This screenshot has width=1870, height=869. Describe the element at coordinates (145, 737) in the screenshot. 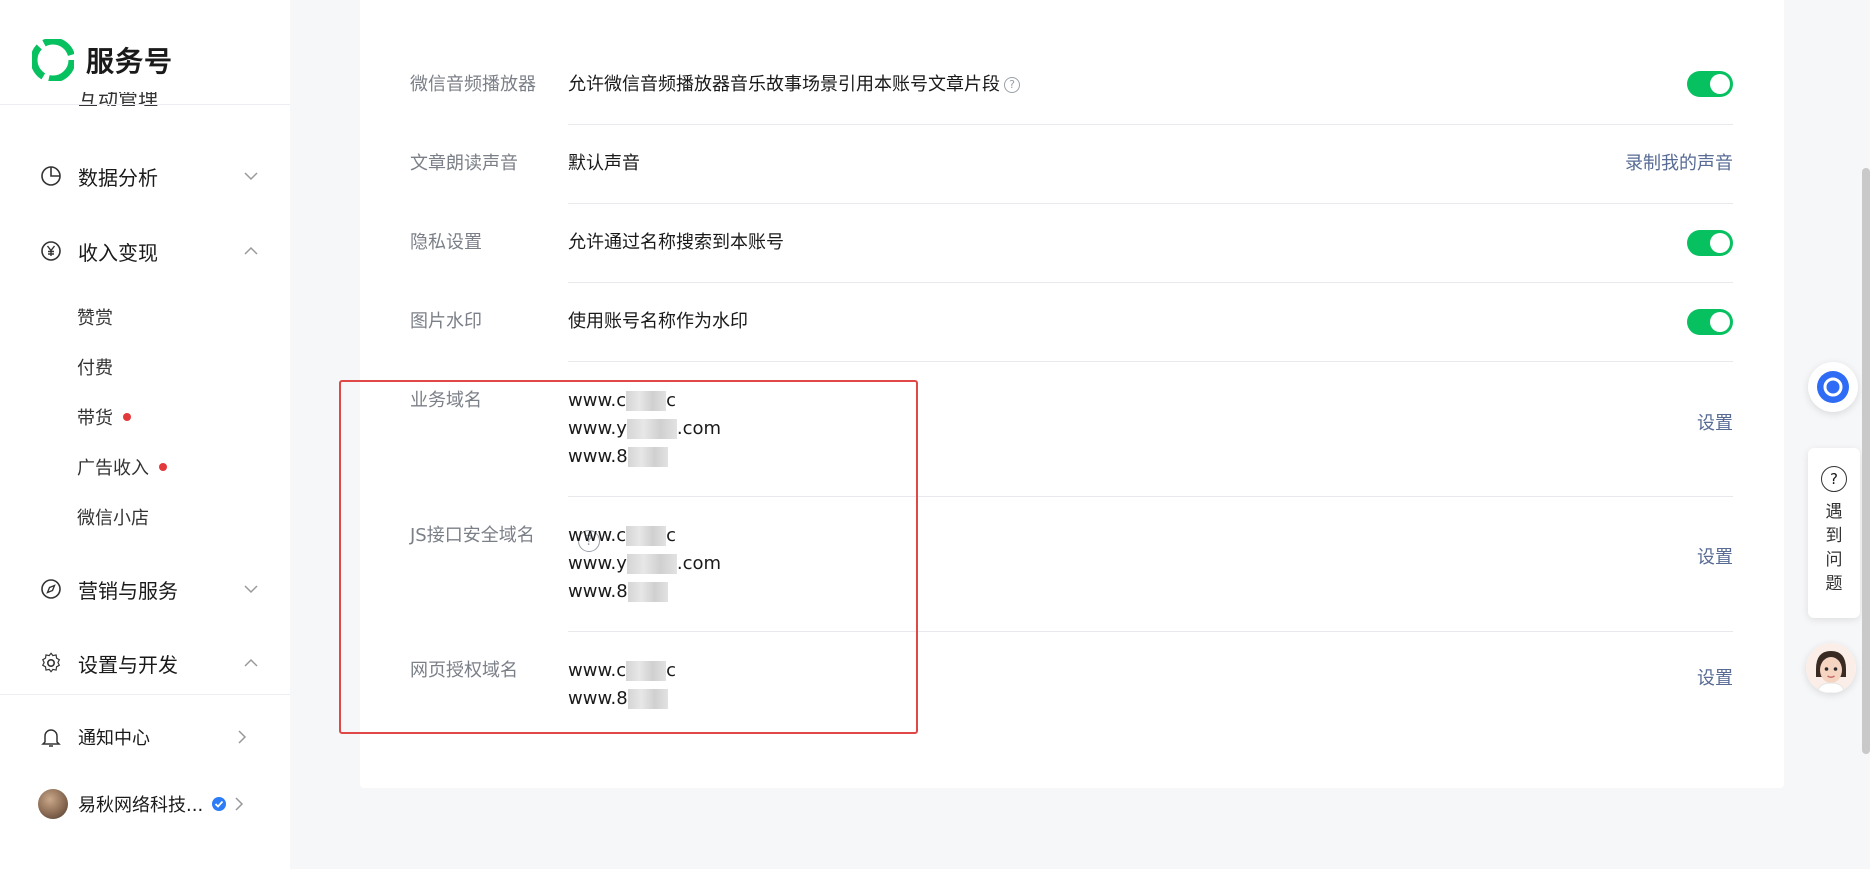

I see `sidebar-item-notifications: 通知中心` at that location.